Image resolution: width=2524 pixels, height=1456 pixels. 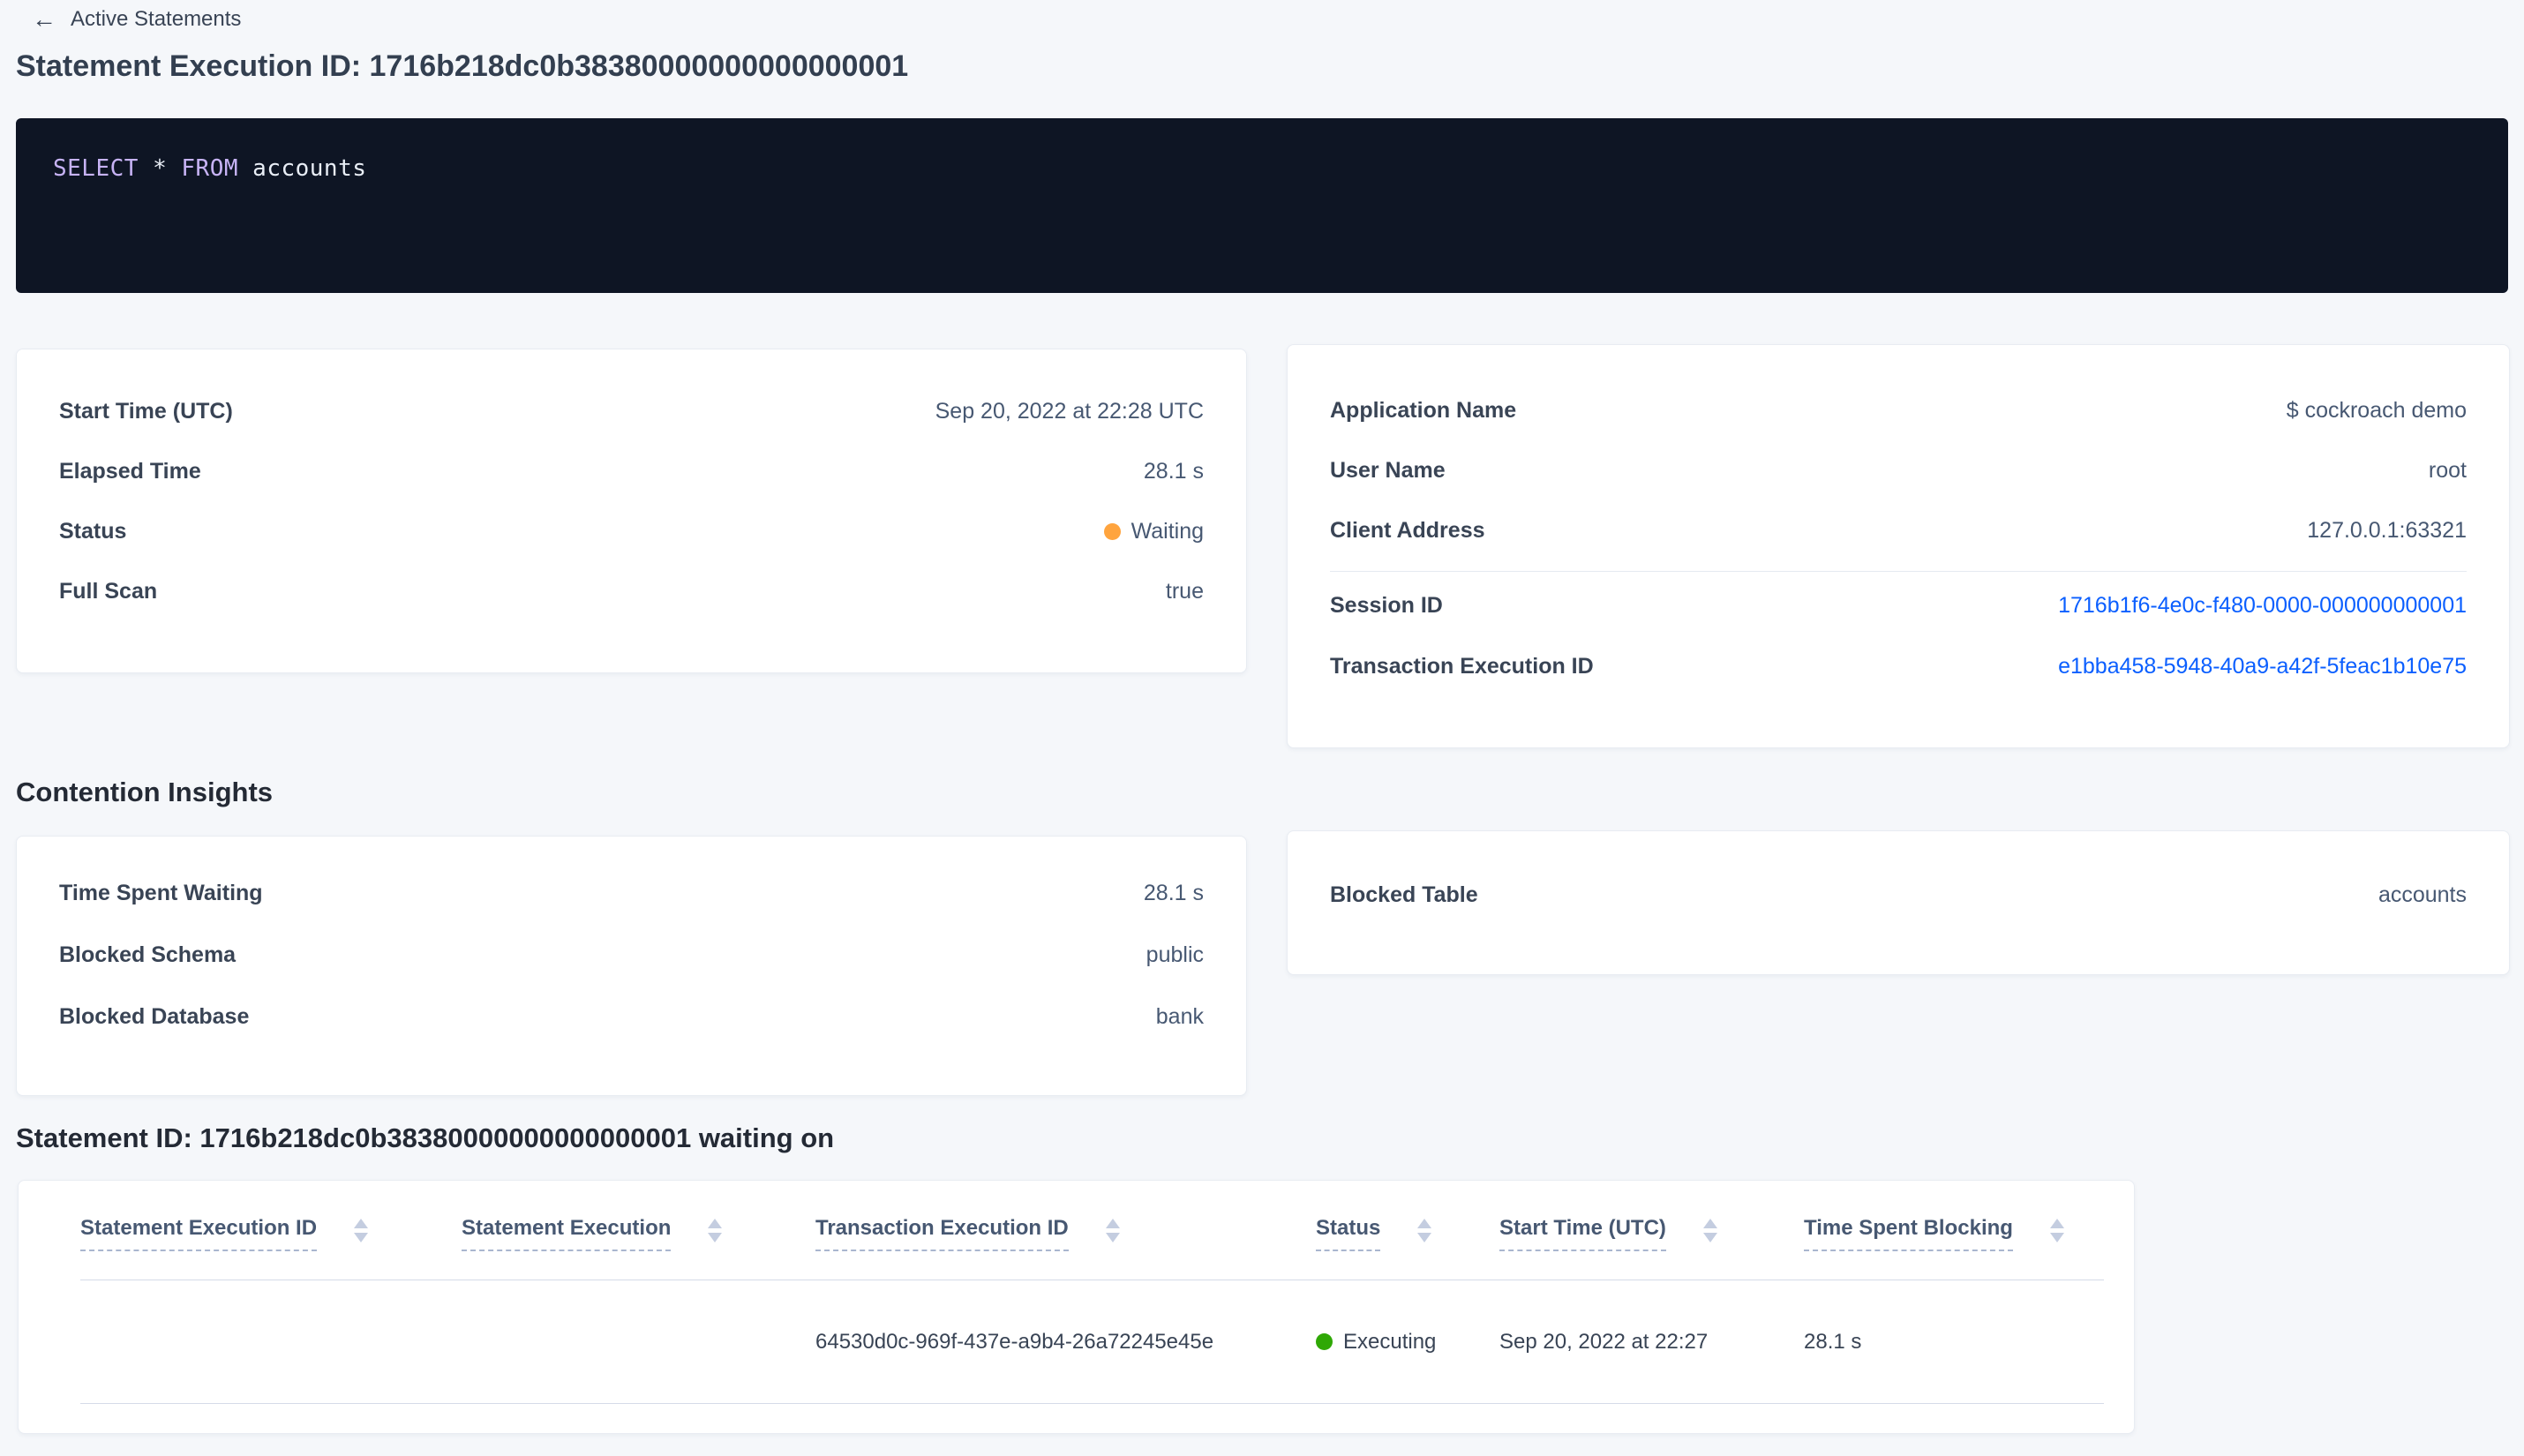 What do you see at coordinates (1407, 530) in the screenshot?
I see `kv-label: Client Address` at bounding box center [1407, 530].